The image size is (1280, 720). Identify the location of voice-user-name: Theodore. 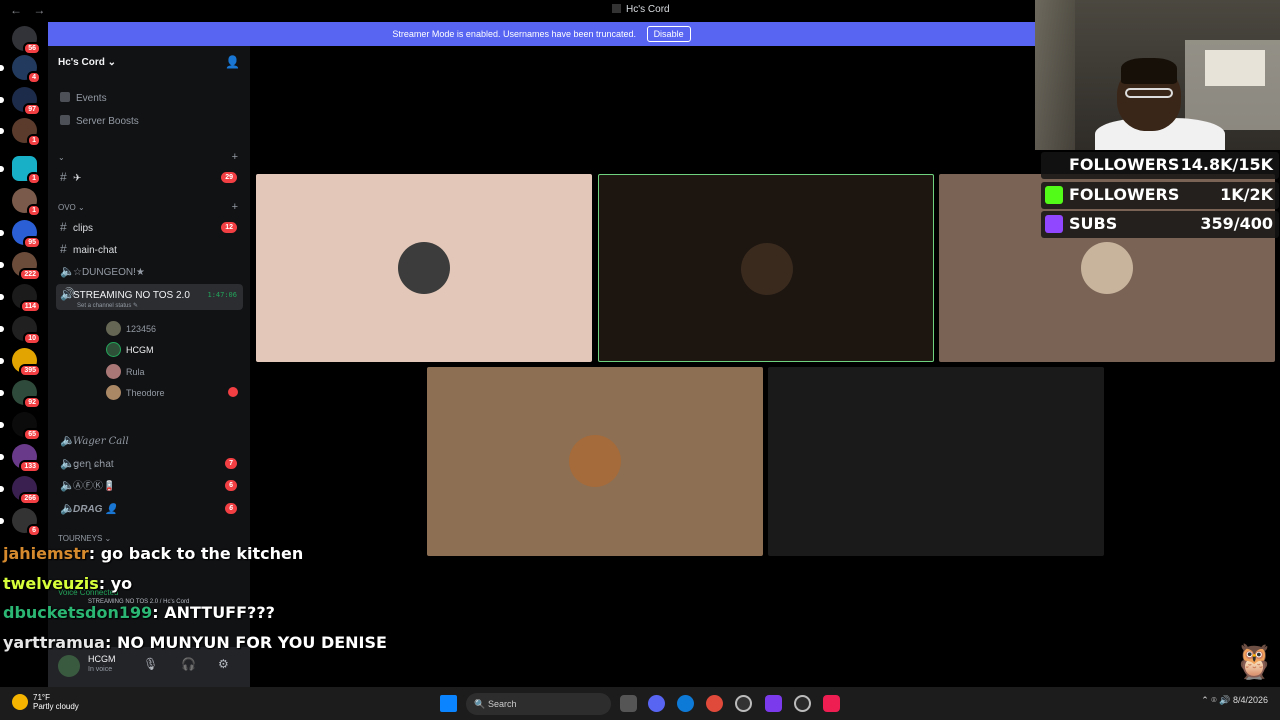
(145, 393).